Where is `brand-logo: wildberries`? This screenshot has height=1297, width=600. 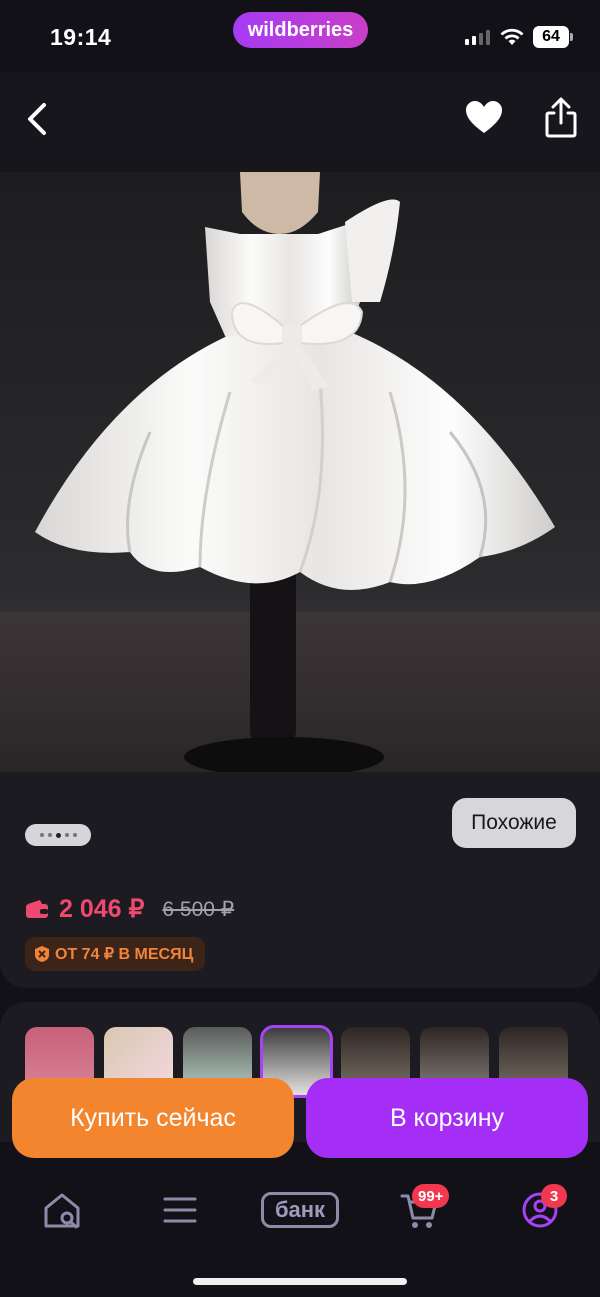 brand-logo: wildberries is located at coordinates (300, 30).